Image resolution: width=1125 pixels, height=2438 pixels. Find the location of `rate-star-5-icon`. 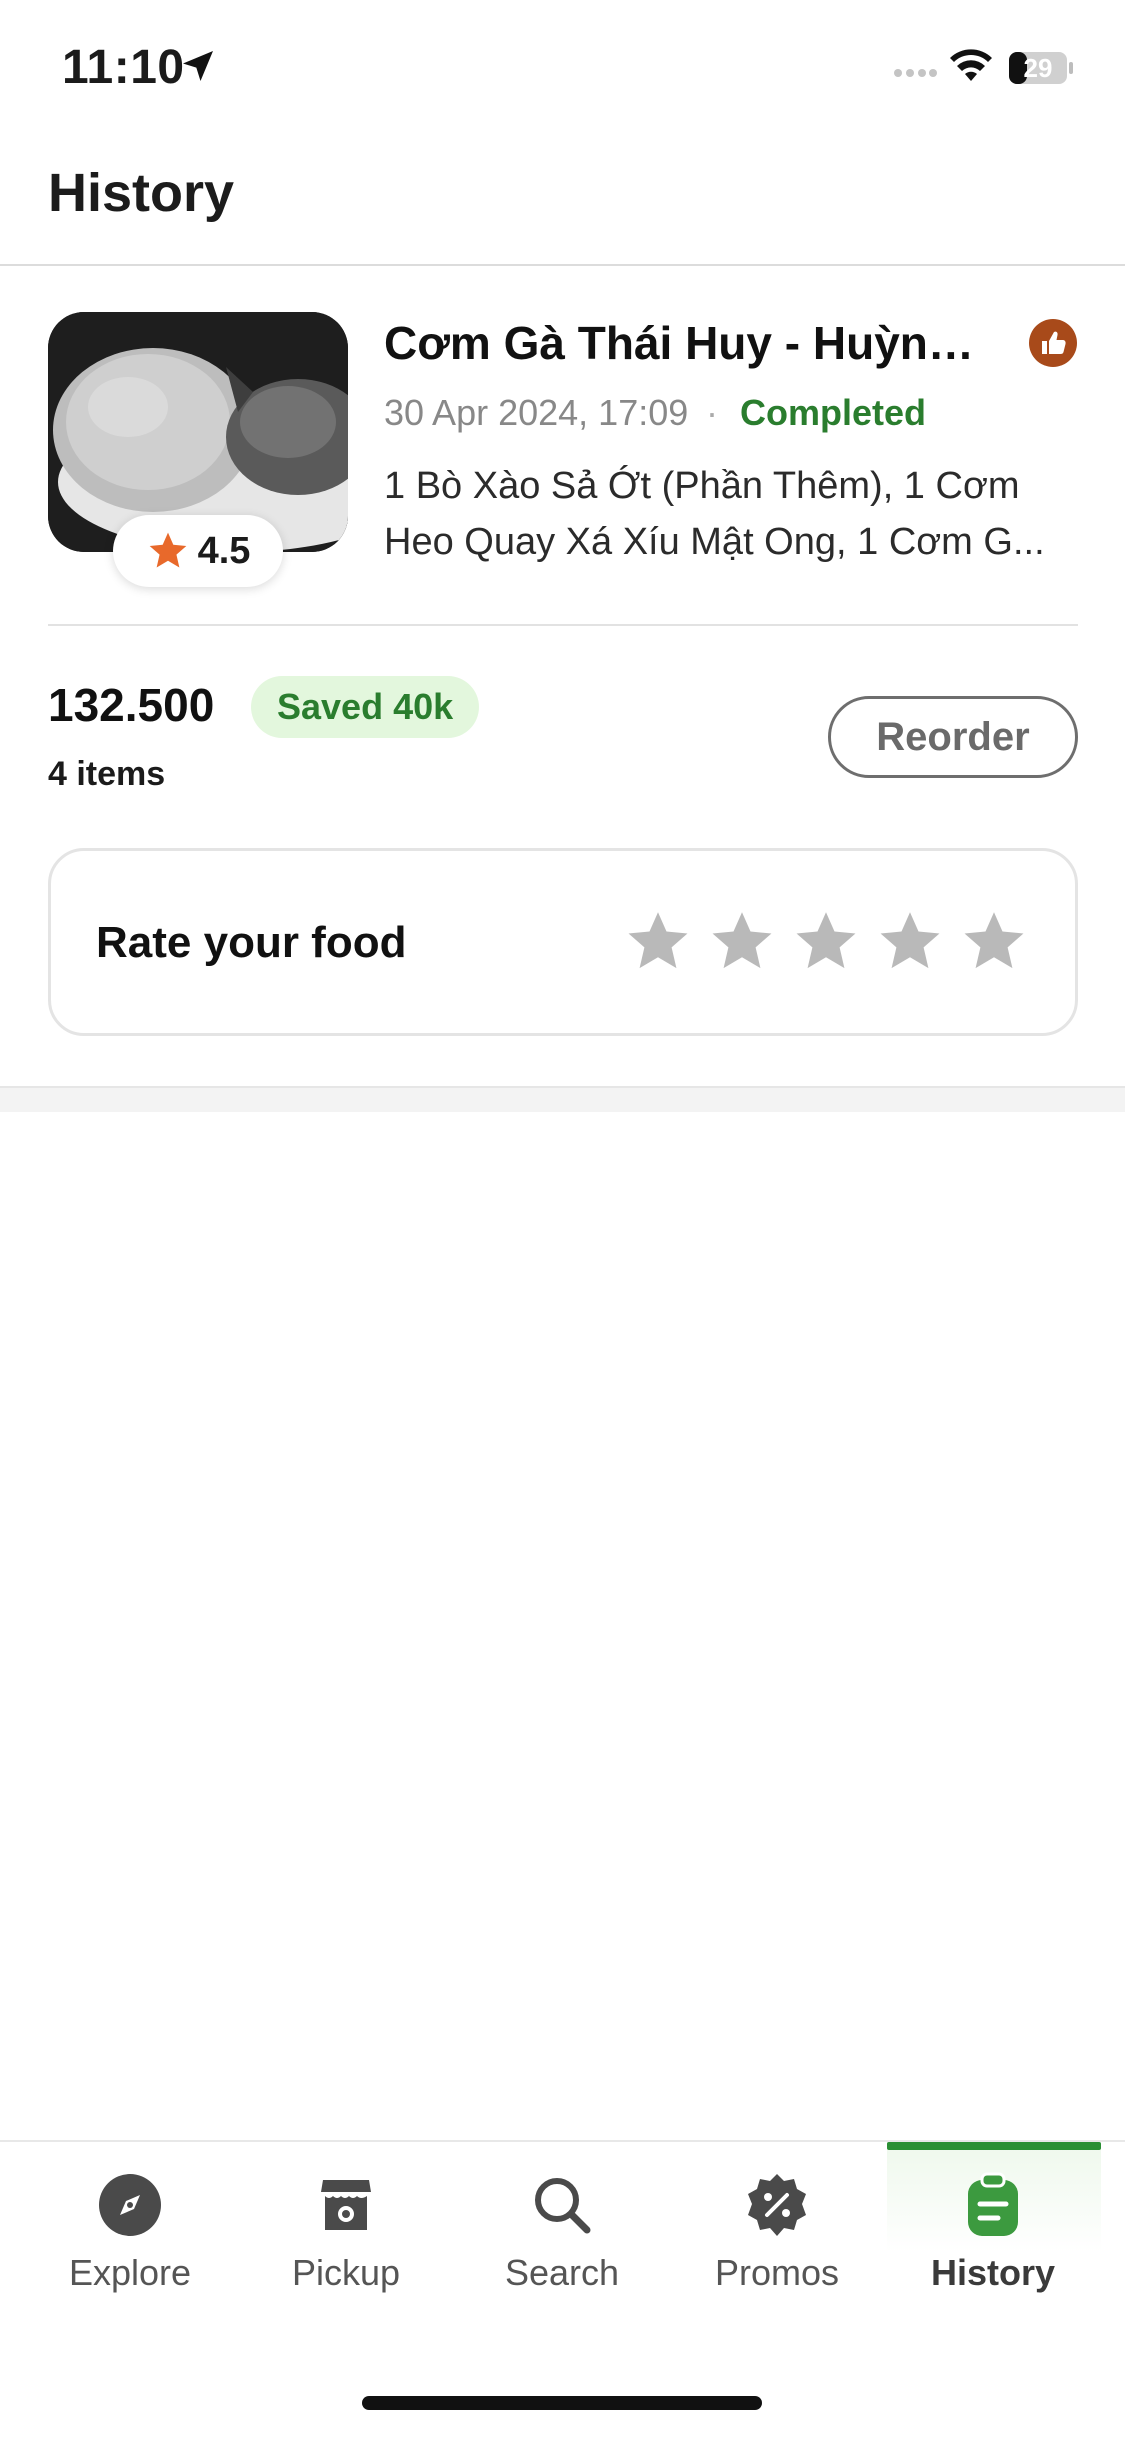

rate-star-5-icon is located at coordinates (994, 942).